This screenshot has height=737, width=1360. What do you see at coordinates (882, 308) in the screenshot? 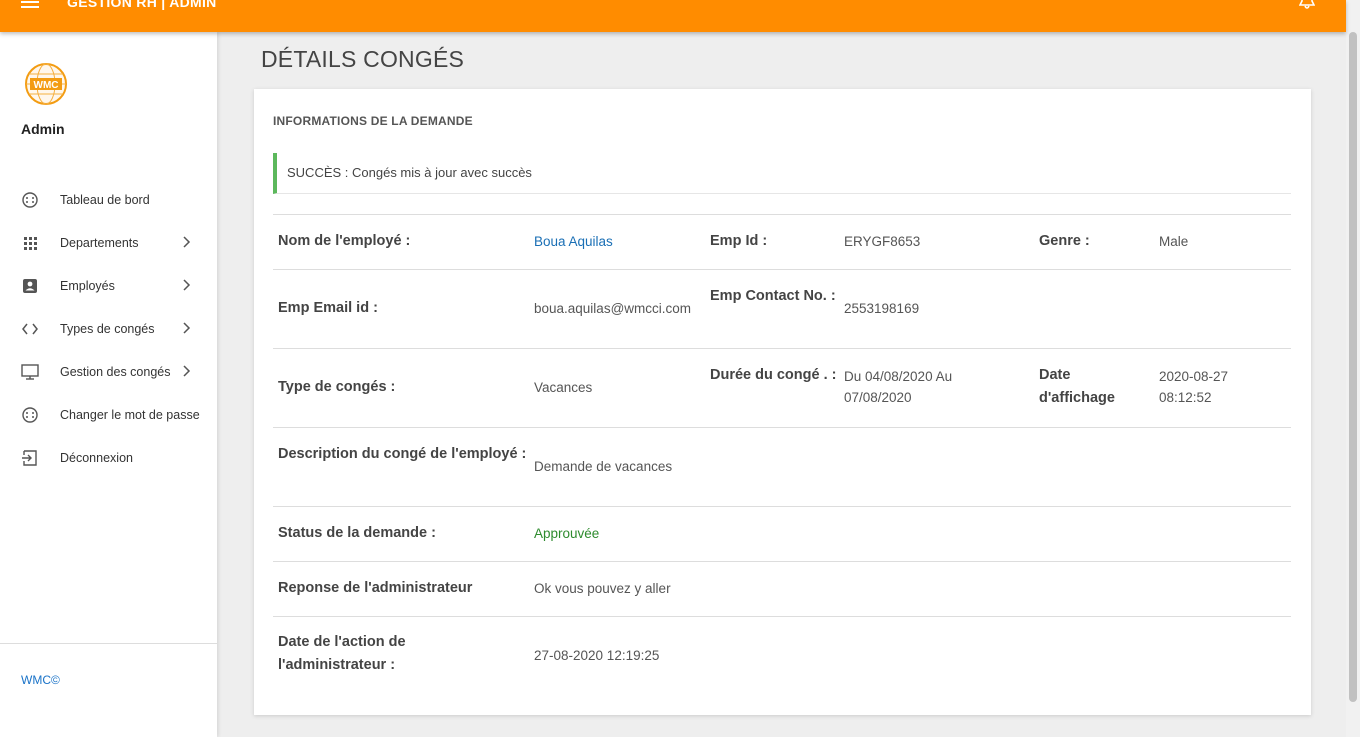
I see `contact-value: 2553198169` at bounding box center [882, 308].